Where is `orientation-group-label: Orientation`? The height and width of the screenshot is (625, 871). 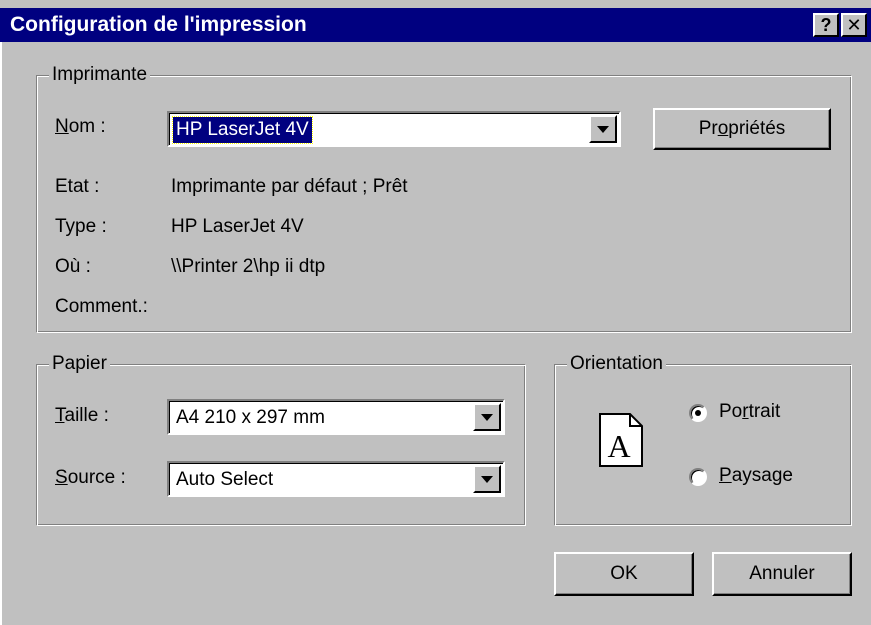
orientation-group-label: Orientation is located at coordinates (616, 364).